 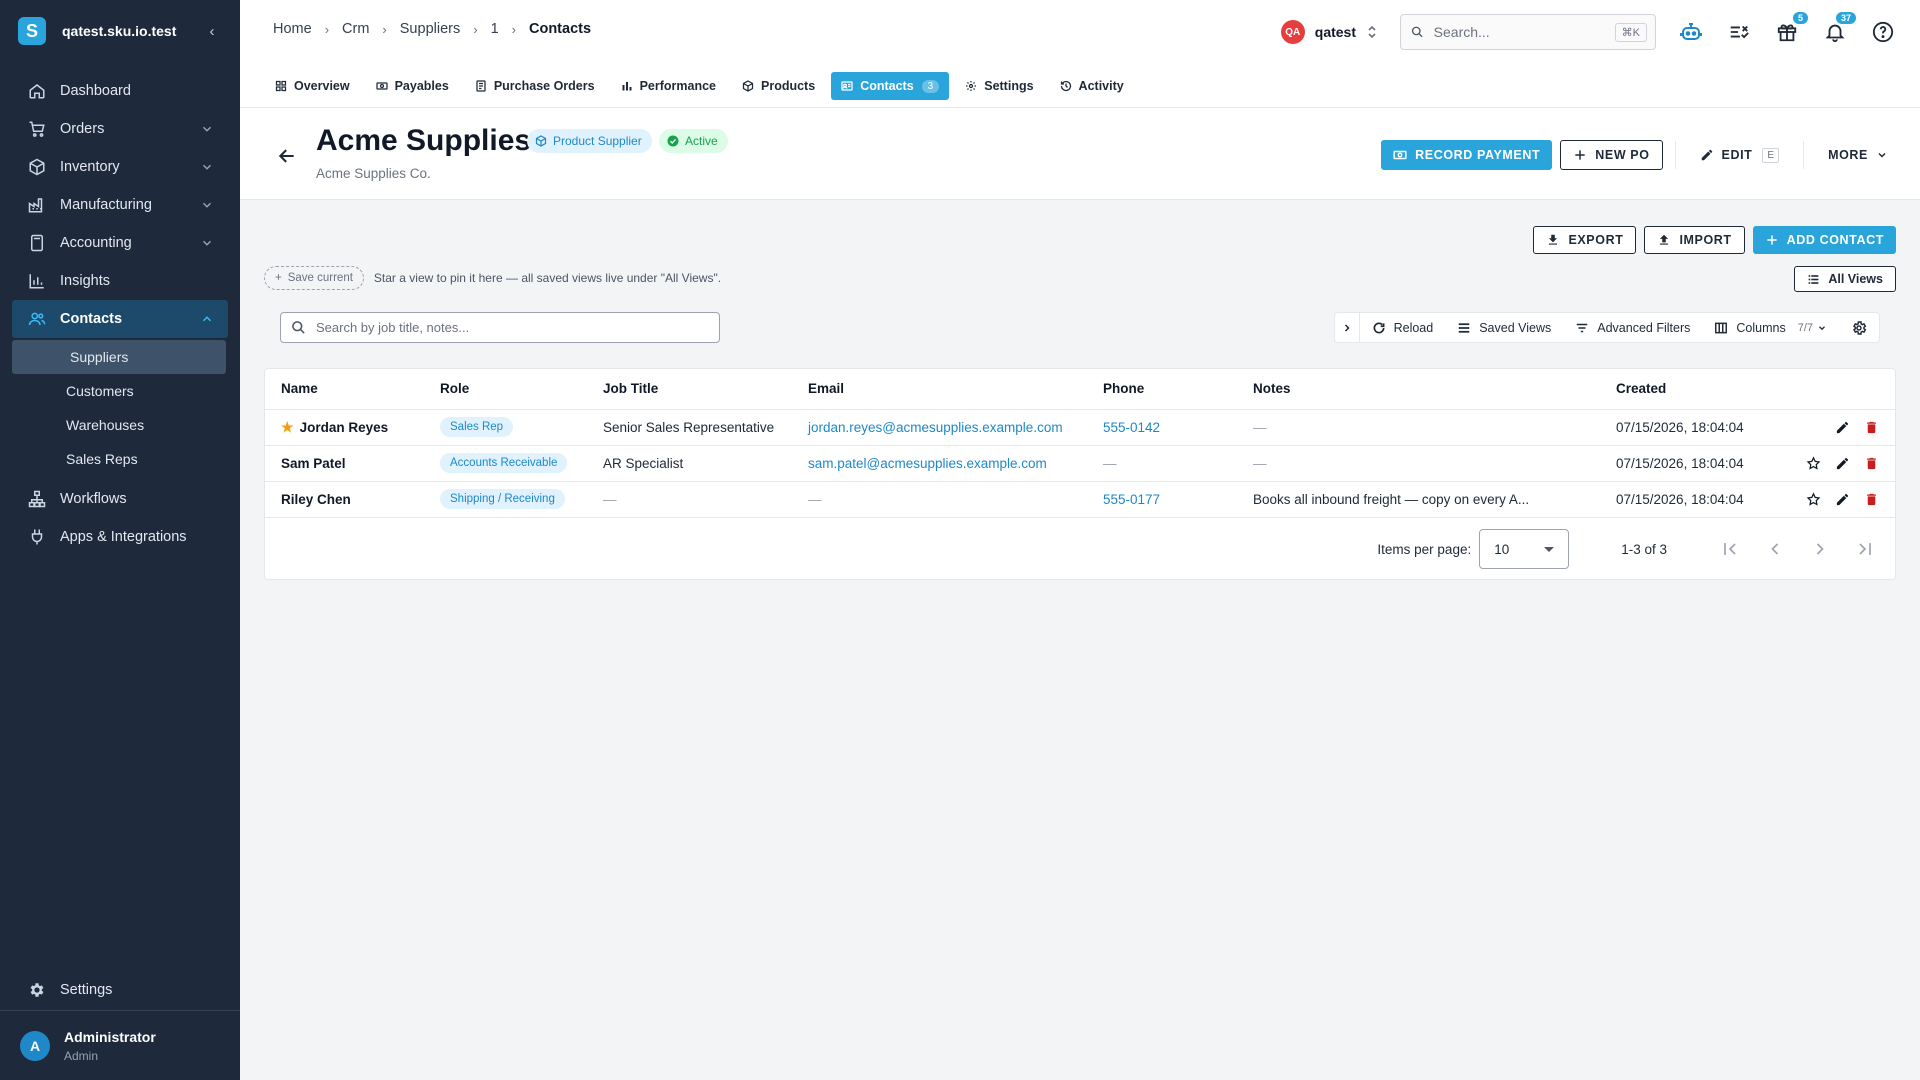 I want to click on workspace-name: qatest, so click(x=1335, y=32).